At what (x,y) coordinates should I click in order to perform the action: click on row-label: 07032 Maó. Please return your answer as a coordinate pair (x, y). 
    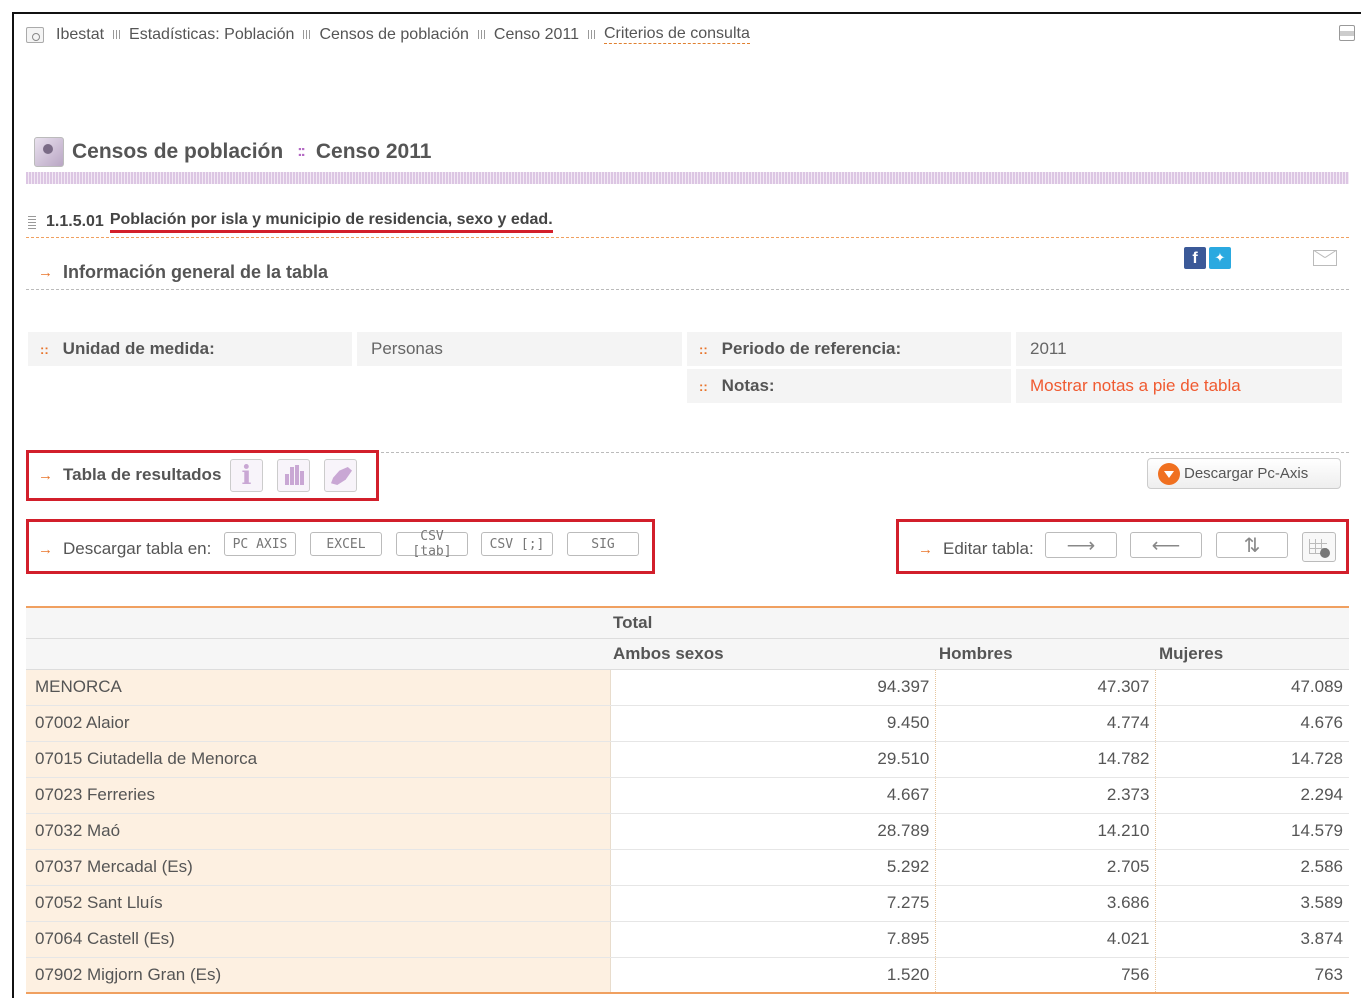
    Looking at the image, I should click on (318, 831).